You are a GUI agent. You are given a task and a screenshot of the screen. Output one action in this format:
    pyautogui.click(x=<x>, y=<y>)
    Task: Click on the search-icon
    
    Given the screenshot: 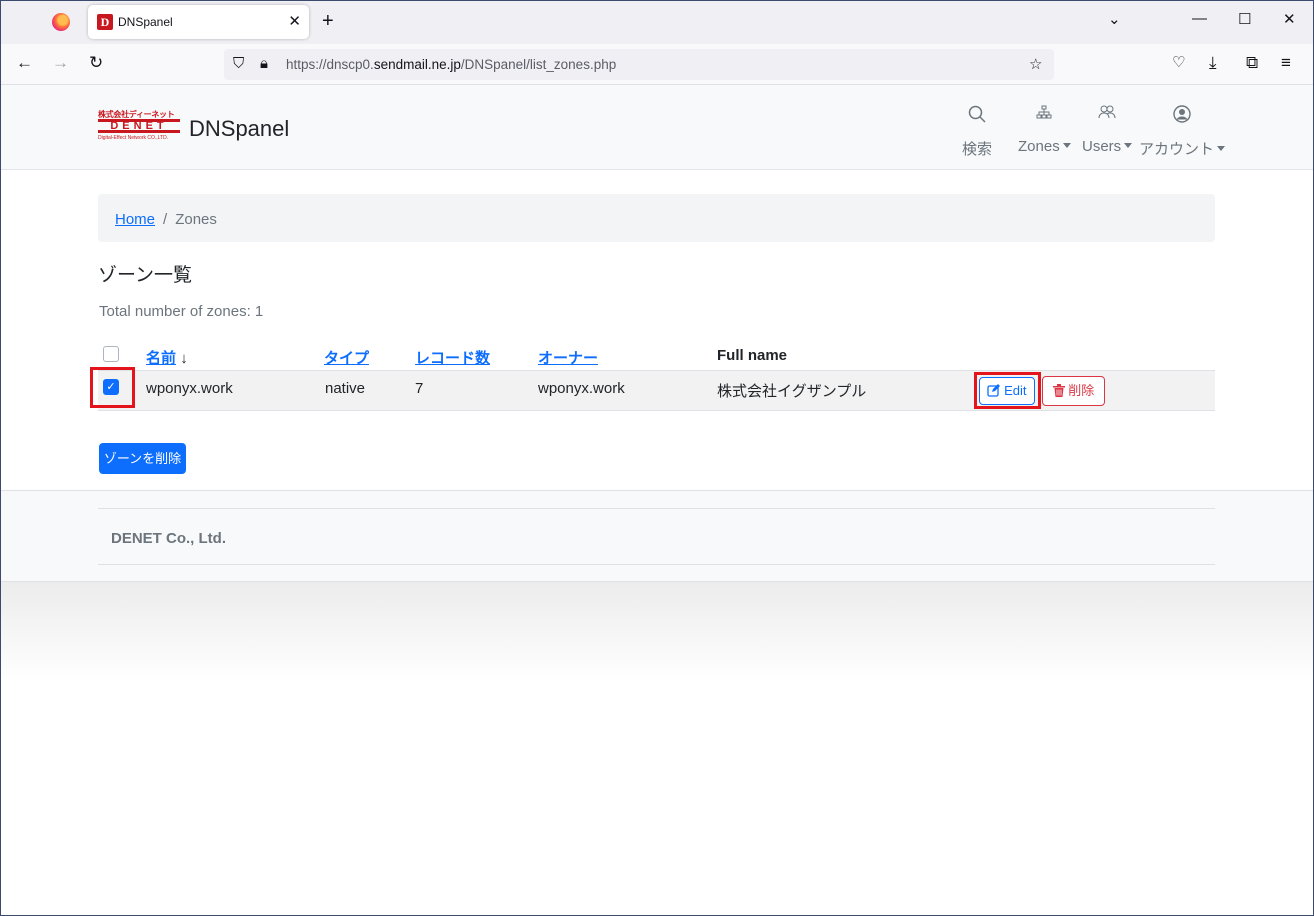 What is the action you would take?
    pyautogui.click(x=977, y=116)
    